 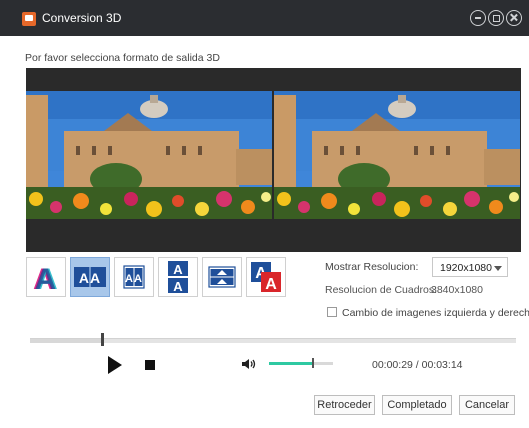 I want to click on volume-icon, so click(x=249, y=364).